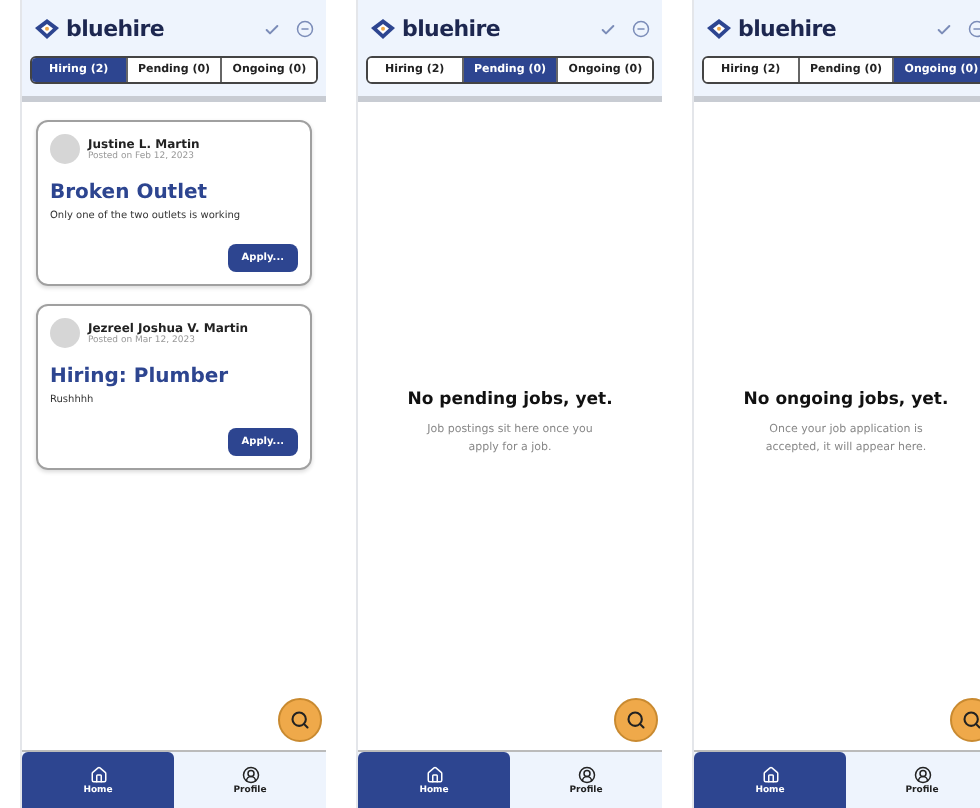 This screenshot has height=808, width=980. What do you see at coordinates (140, 377) in the screenshot?
I see `job-title: Hiring: Plumber` at bounding box center [140, 377].